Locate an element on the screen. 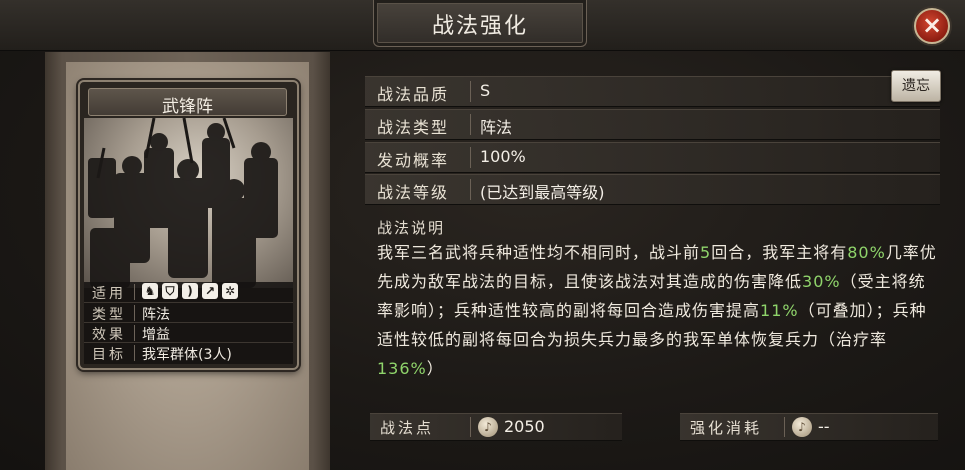 The height and width of the screenshot is (470, 965). shield-icon: ⛉ is located at coordinates (170, 291).